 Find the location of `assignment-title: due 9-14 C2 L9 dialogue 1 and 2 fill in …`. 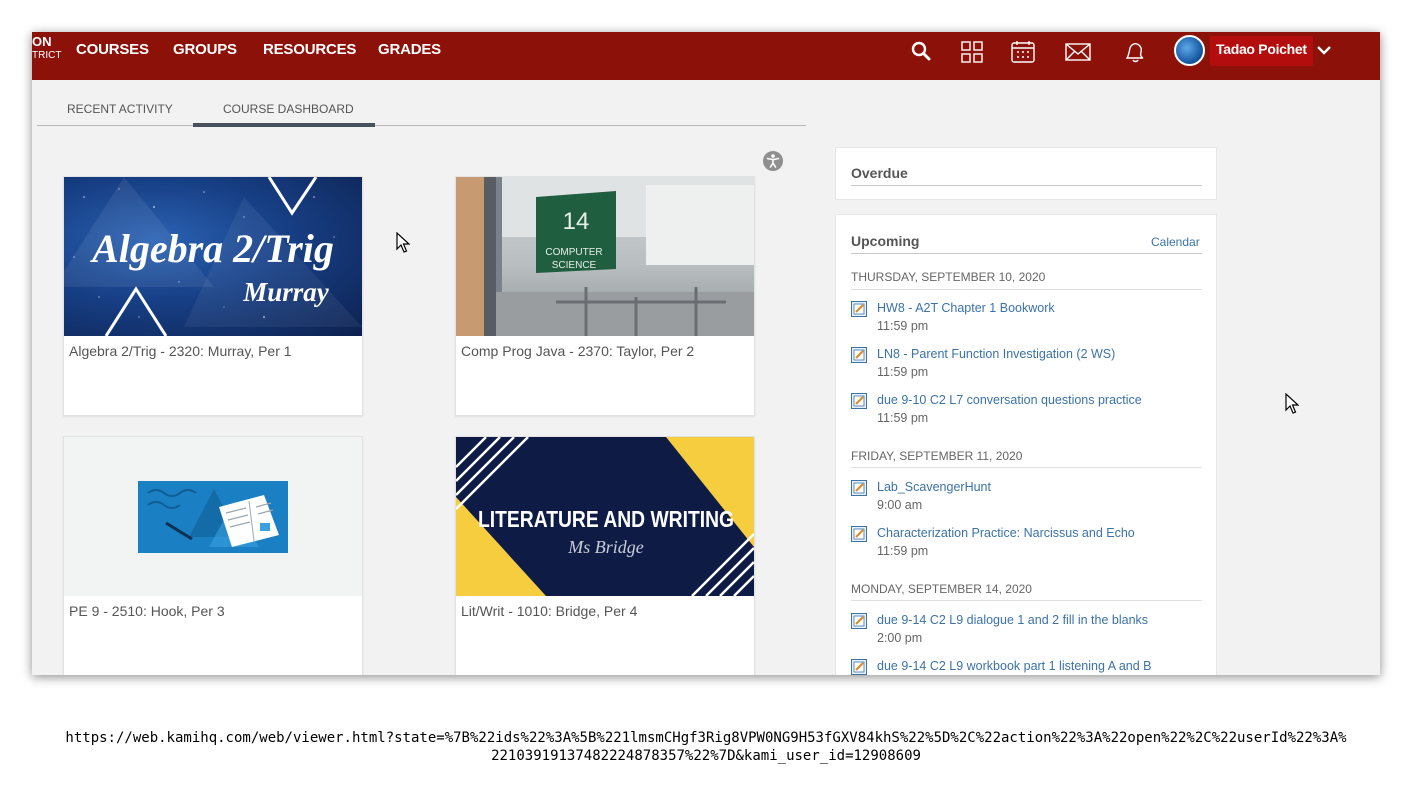

assignment-title: due 9-14 C2 L9 dialogue 1 and 2 fill in … is located at coordinates (1012, 620).